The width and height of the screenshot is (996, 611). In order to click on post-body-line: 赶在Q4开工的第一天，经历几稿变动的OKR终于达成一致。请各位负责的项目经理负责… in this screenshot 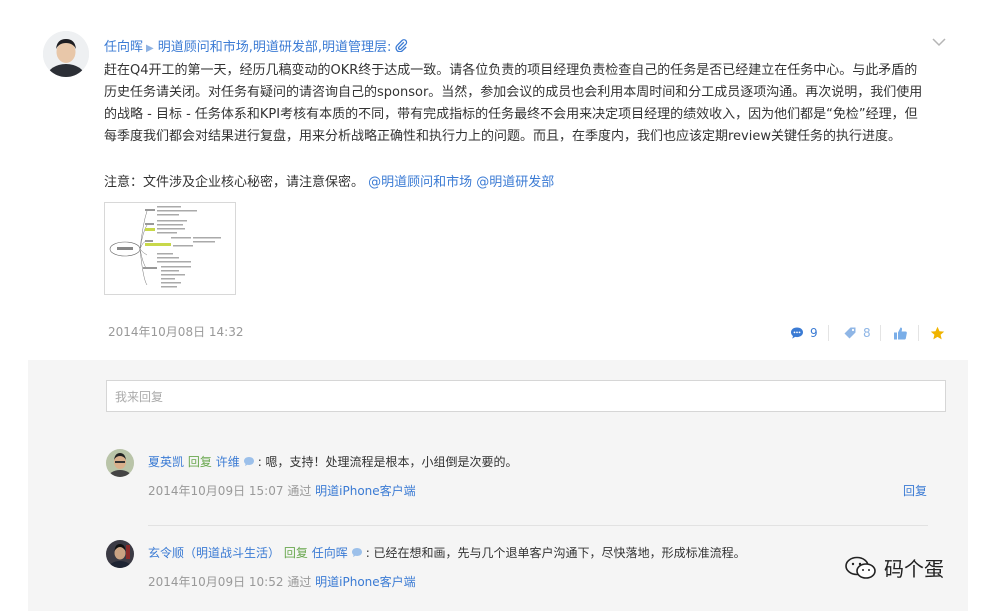, I will do `click(511, 70)`.